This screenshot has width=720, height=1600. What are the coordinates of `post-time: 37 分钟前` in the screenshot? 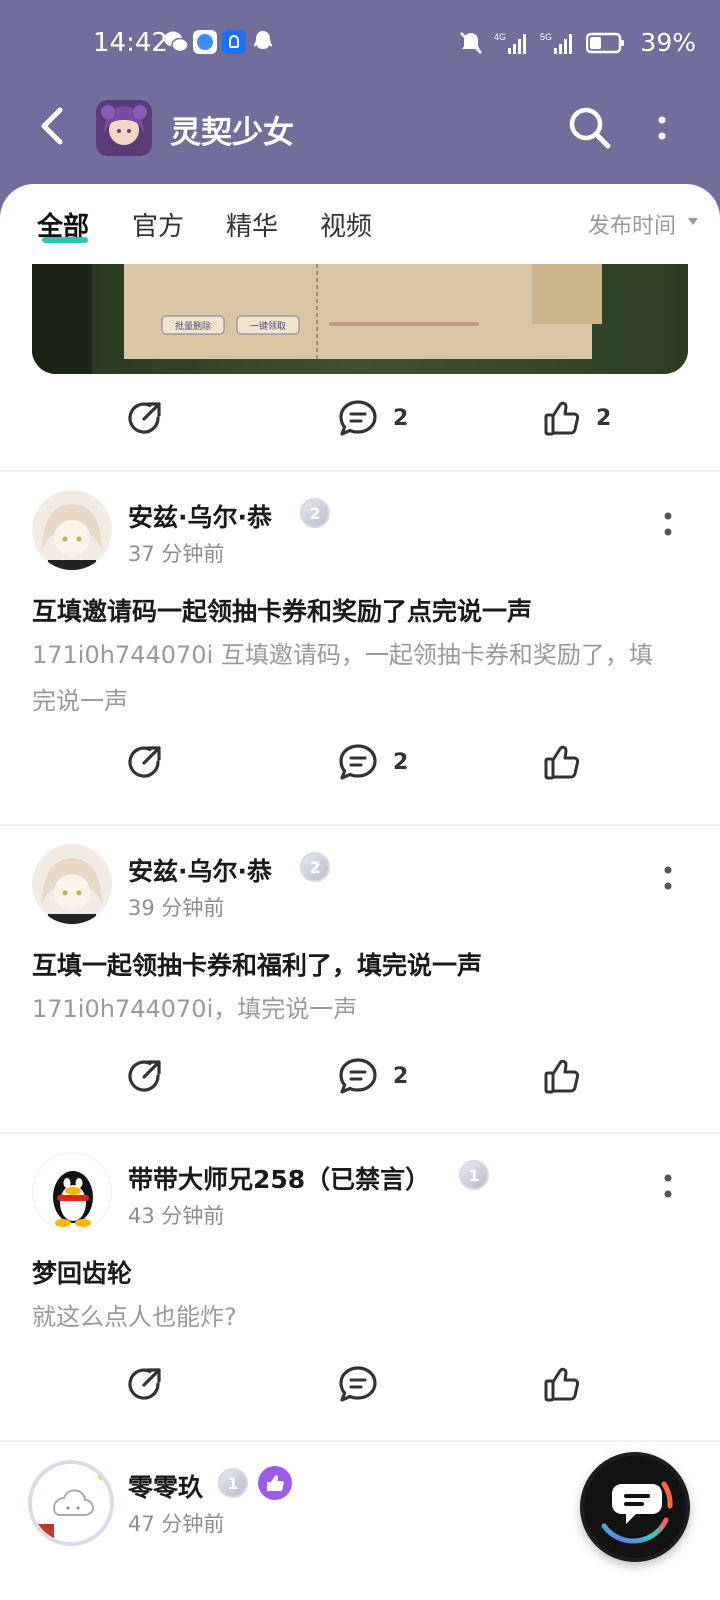 It's located at (176, 554).